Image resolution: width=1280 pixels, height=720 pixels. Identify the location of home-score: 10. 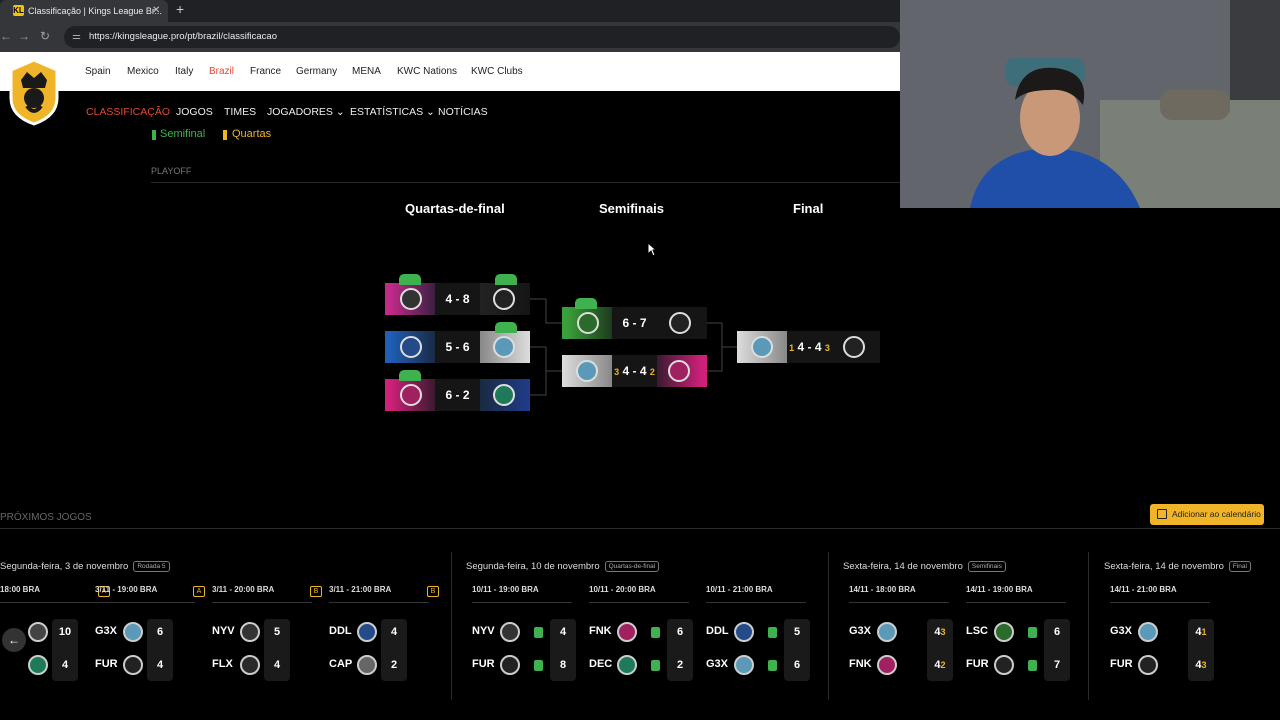
(65, 632).